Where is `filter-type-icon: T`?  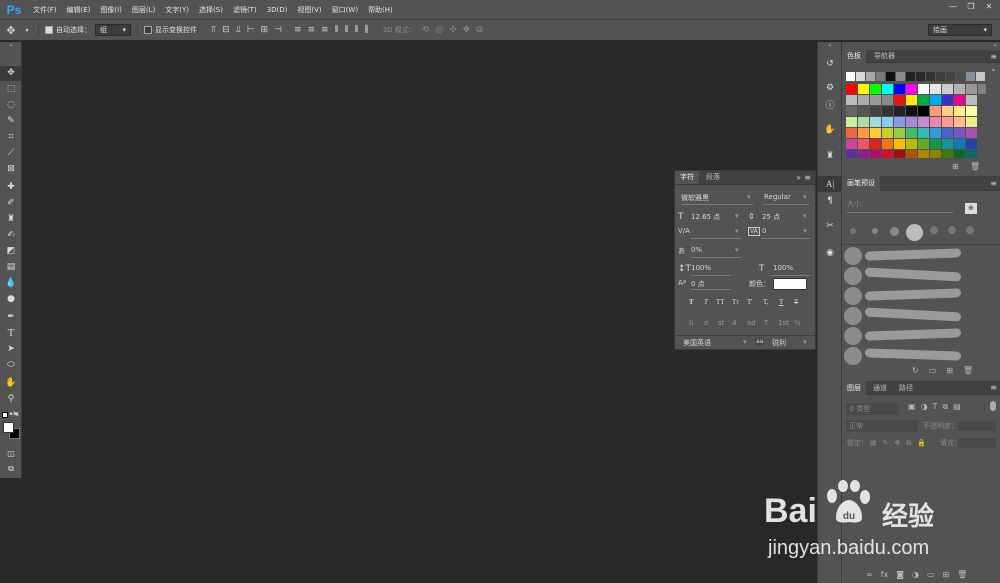
filter-type-icon: T is located at coordinates (935, 407).